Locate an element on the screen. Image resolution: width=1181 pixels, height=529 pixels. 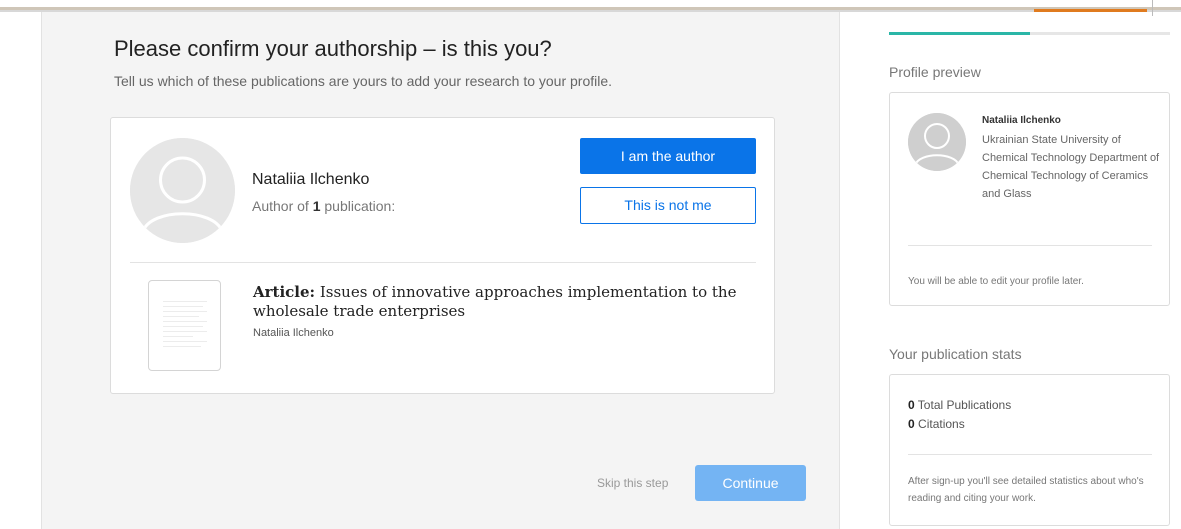
preview-divider is located at coordinates (1030, 245).